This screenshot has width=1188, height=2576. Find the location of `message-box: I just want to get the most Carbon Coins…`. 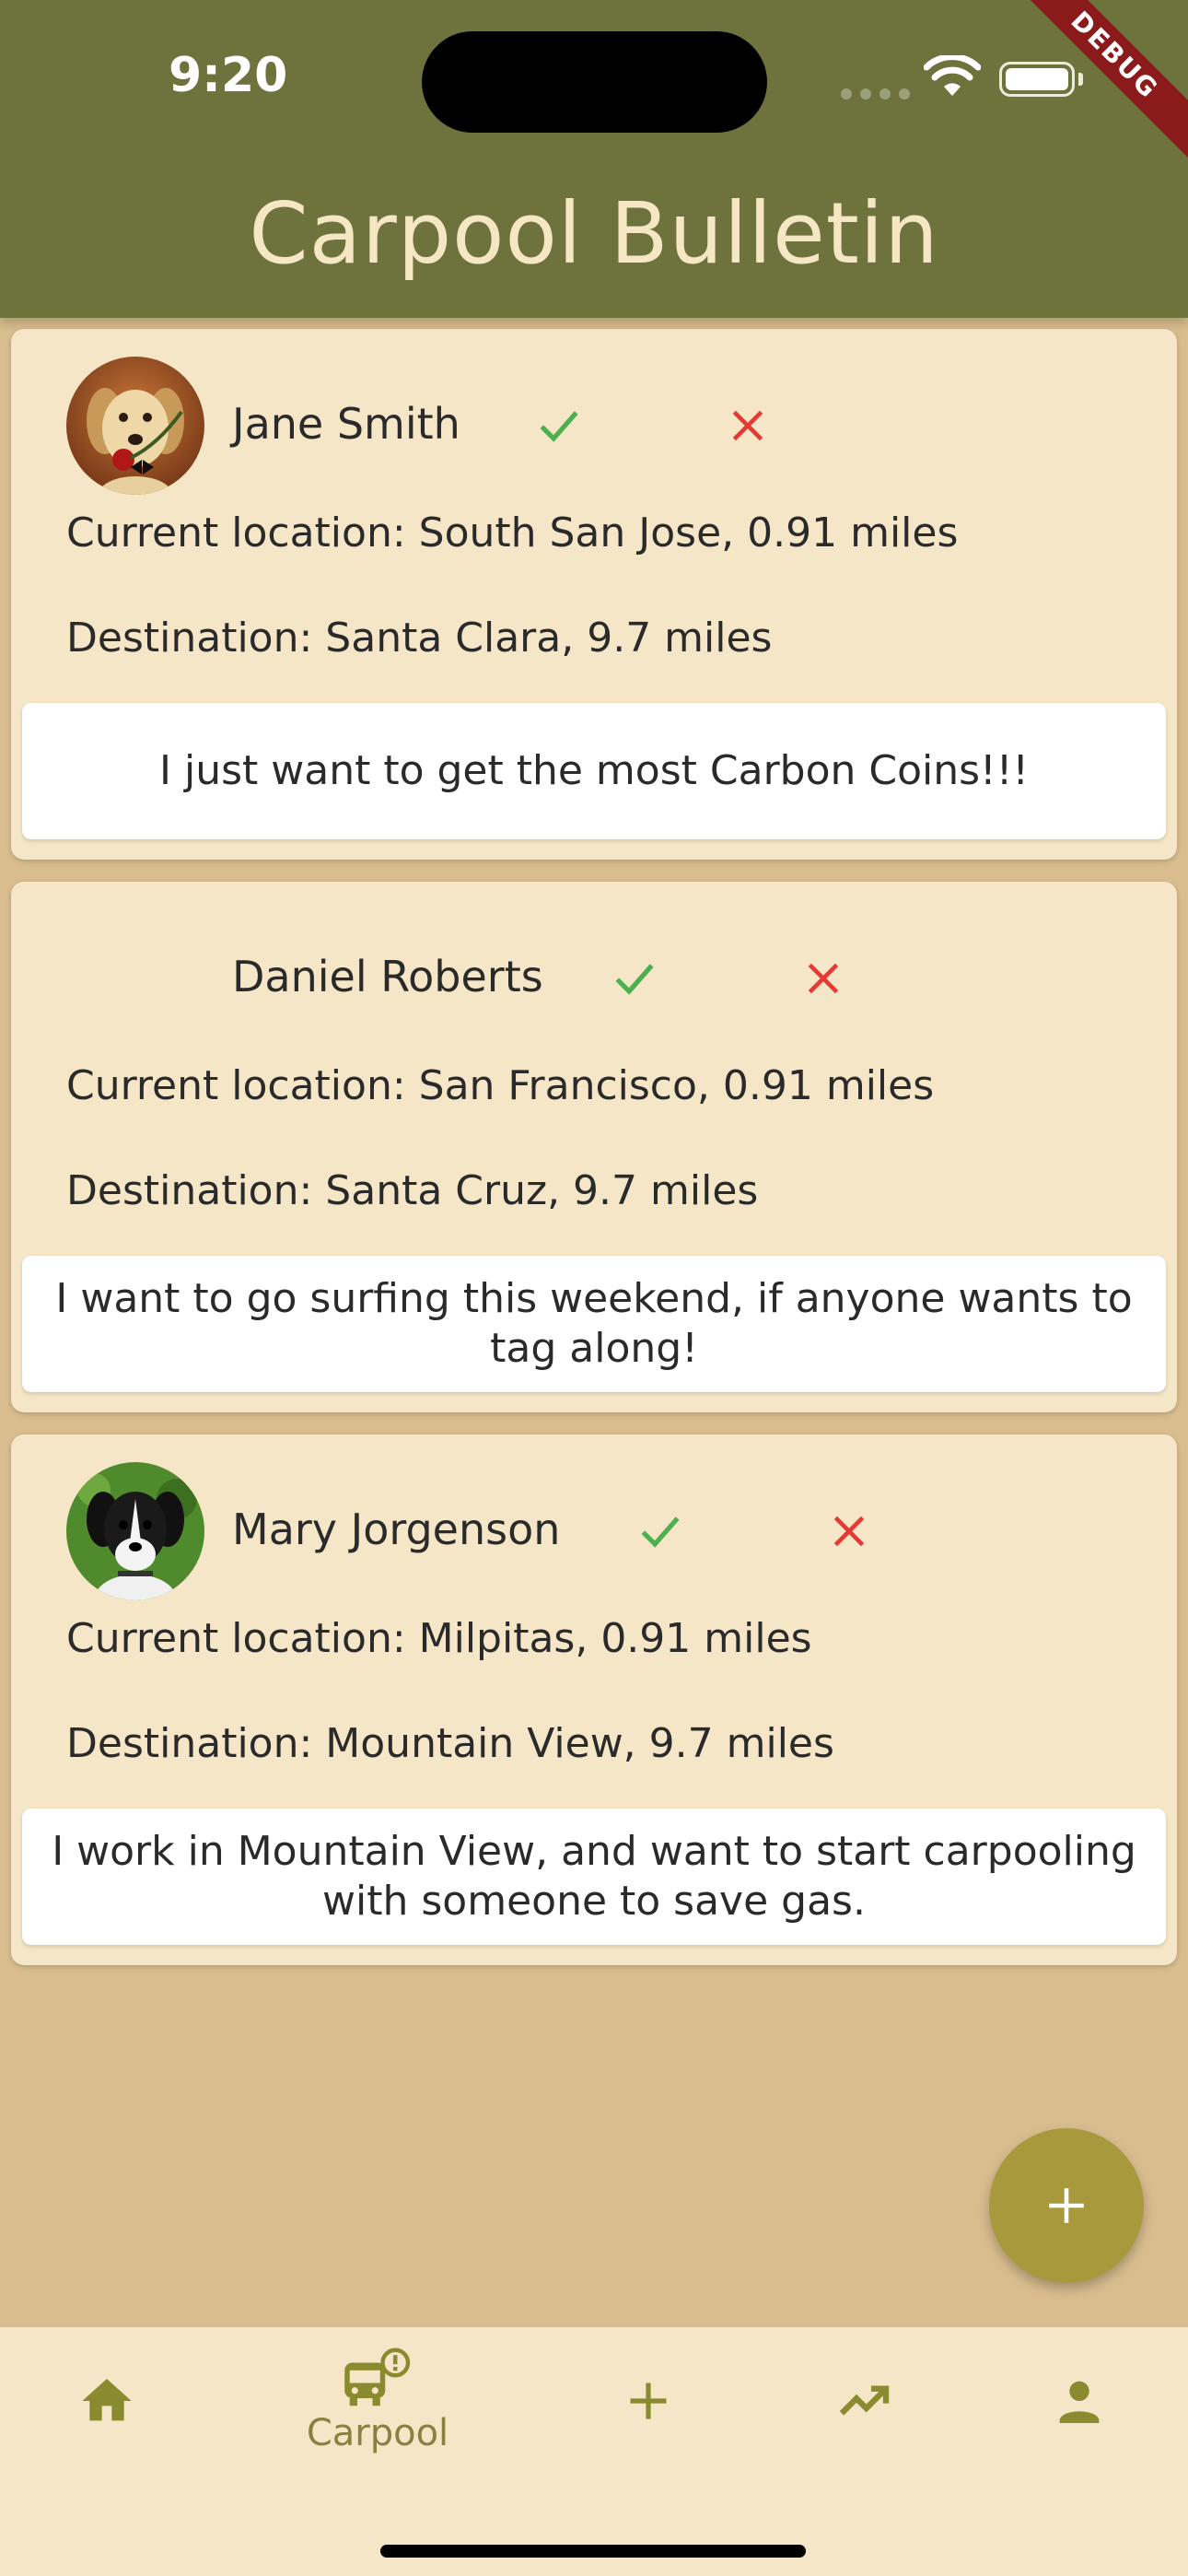

message-box: I just want to get the most Carbon Coins… is located at coordinates (594, 771).